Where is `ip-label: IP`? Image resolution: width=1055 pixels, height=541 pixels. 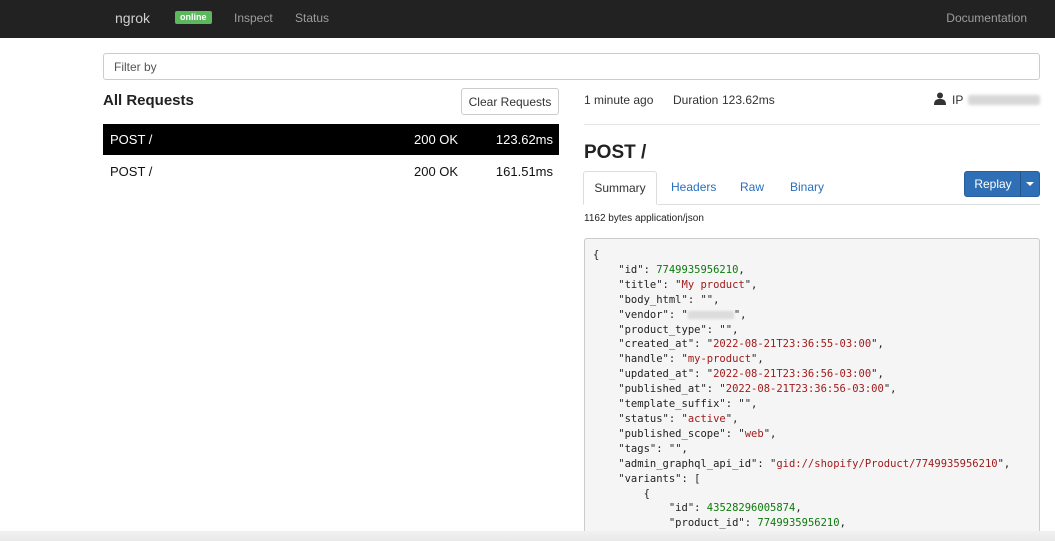 ip-label: IP is located at coordinates (958, 100).